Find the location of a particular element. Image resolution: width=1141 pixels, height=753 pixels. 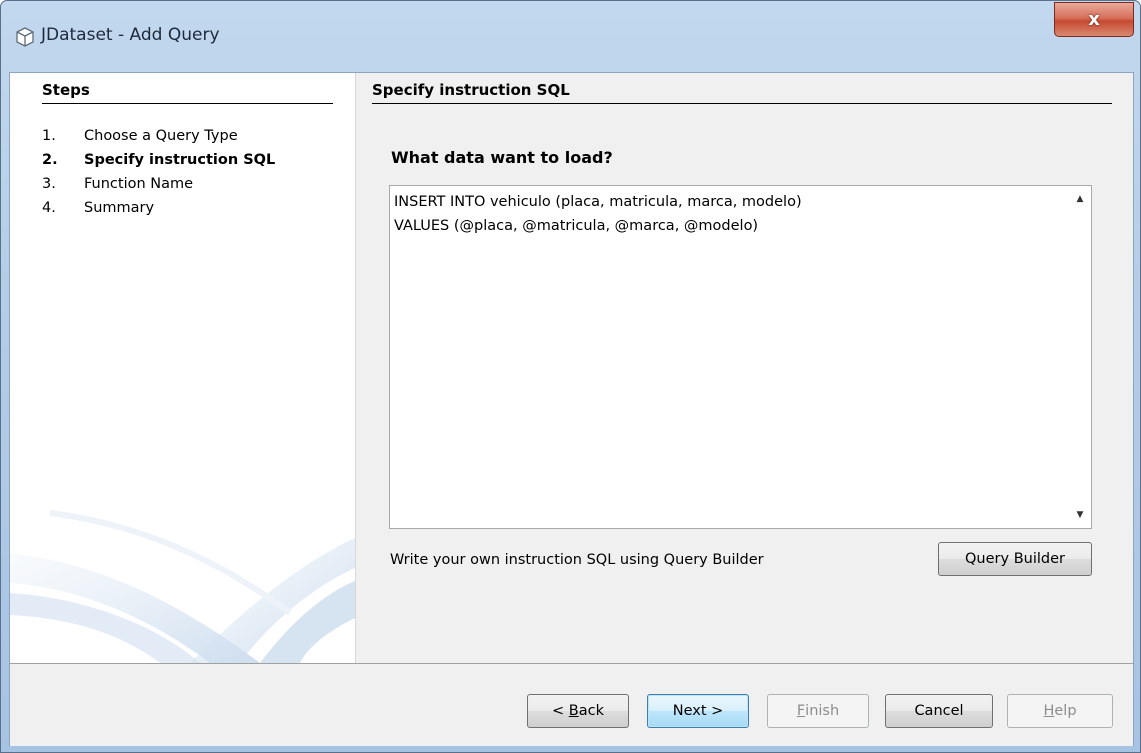

finish-label-suffix: inish is located at coordinates (822, 711).